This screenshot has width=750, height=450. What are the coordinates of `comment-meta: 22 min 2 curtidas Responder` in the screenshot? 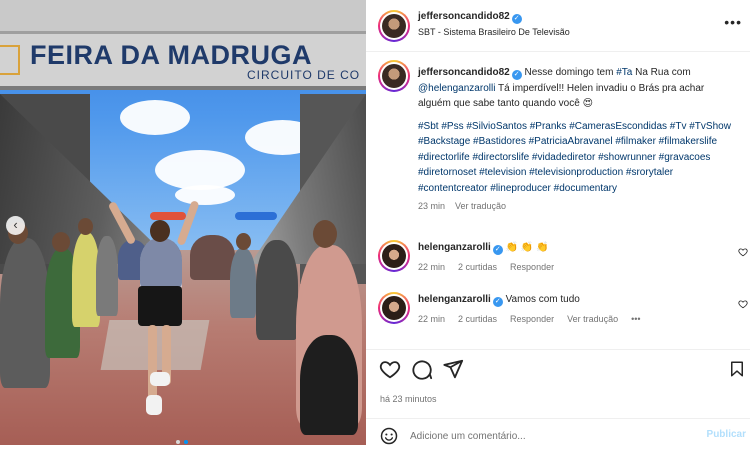 It's located at (492, 267).